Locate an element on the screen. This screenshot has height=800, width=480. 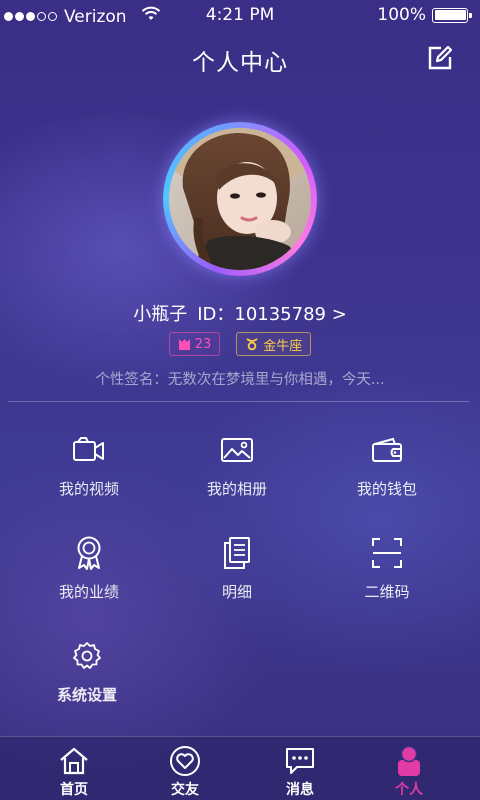
award-icon is located at coordinates (89, 553).